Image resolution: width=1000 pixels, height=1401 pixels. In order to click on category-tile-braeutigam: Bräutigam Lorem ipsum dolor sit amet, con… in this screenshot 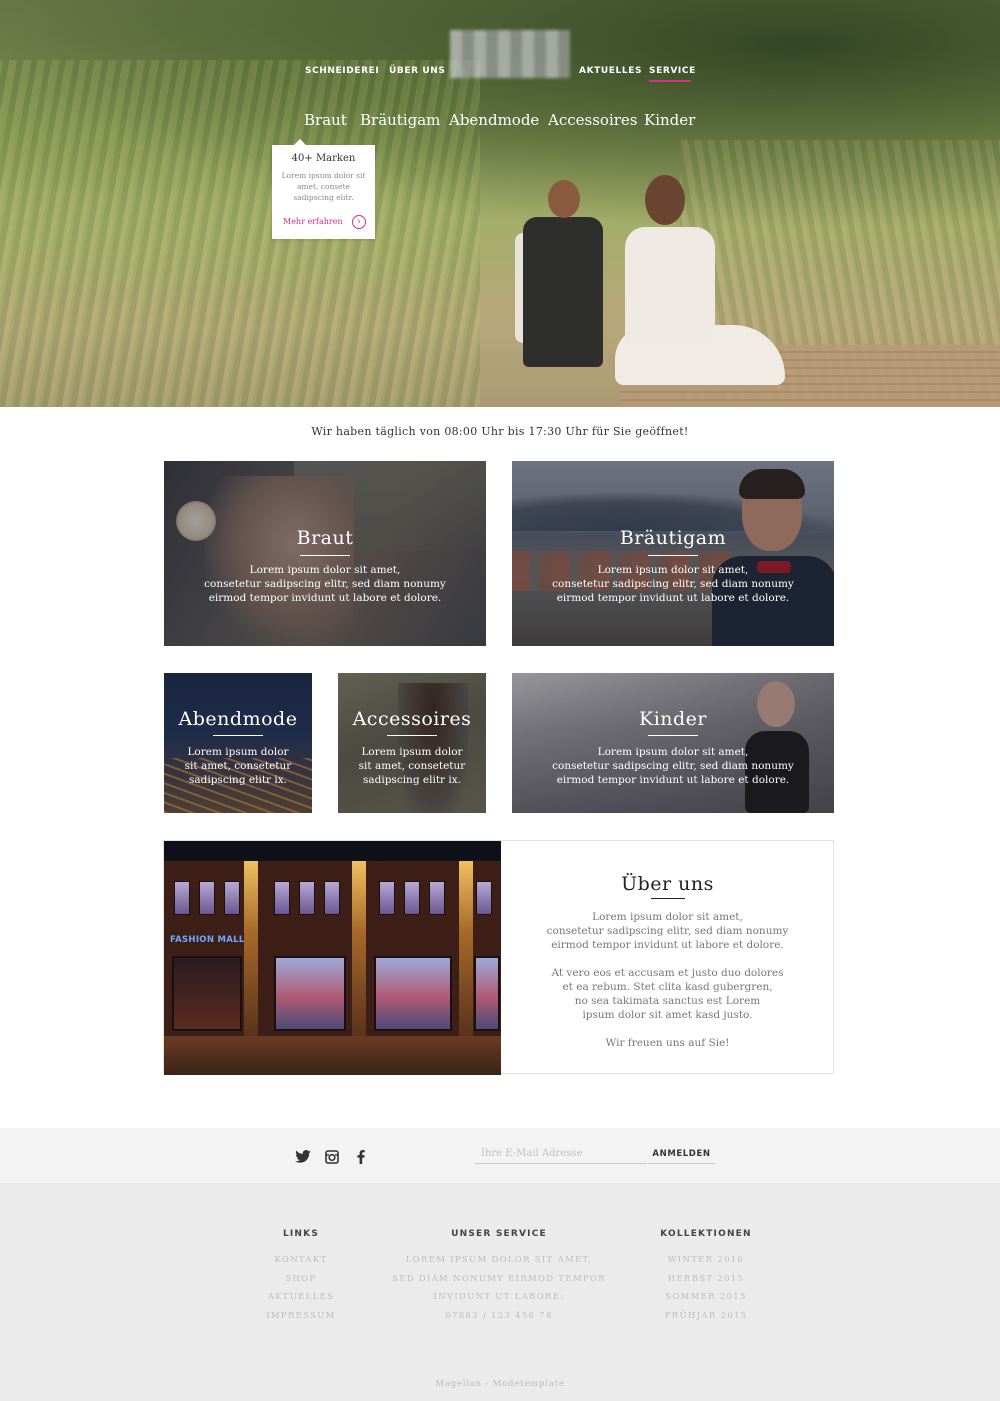, I will do `click(673, 553)`.